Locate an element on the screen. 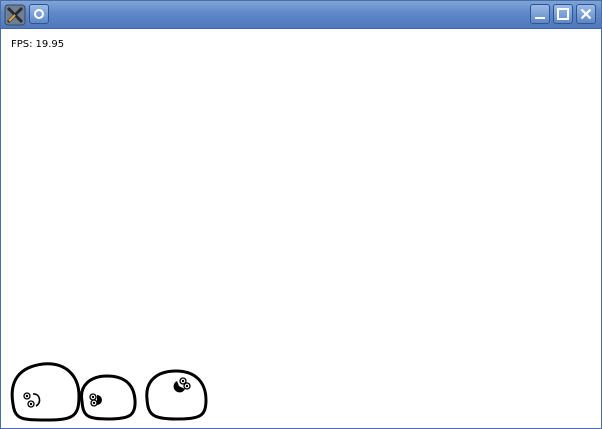  minimize-icon is located at coordinates (540, 18).